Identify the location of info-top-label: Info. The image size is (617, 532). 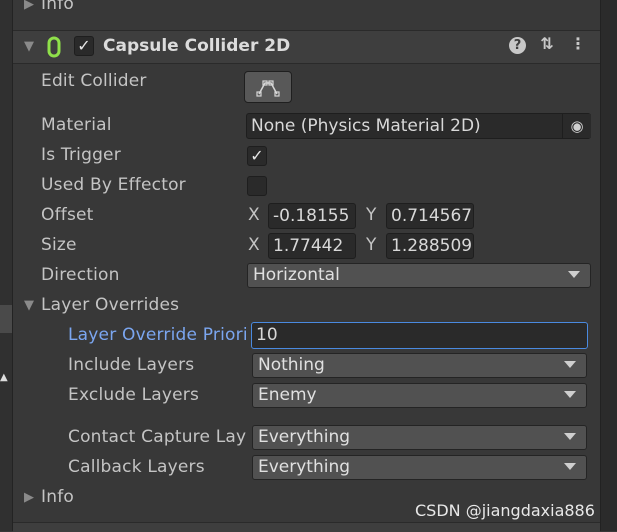
(57, 7).